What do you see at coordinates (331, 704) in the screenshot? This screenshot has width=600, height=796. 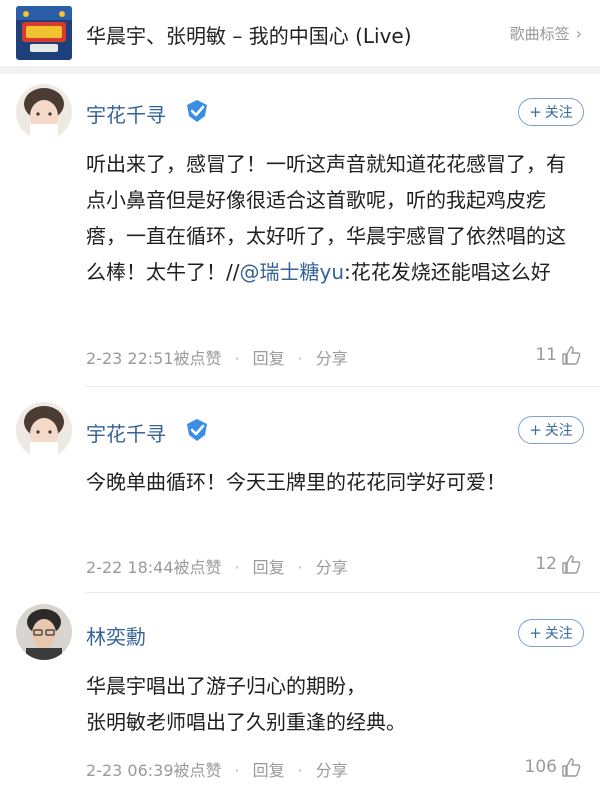 I see `comment-text: 华晨宇唱出了游子归心的期盼， 张明敏老师唱出了久别重逢的经典。` at bounding box center [331, 704].